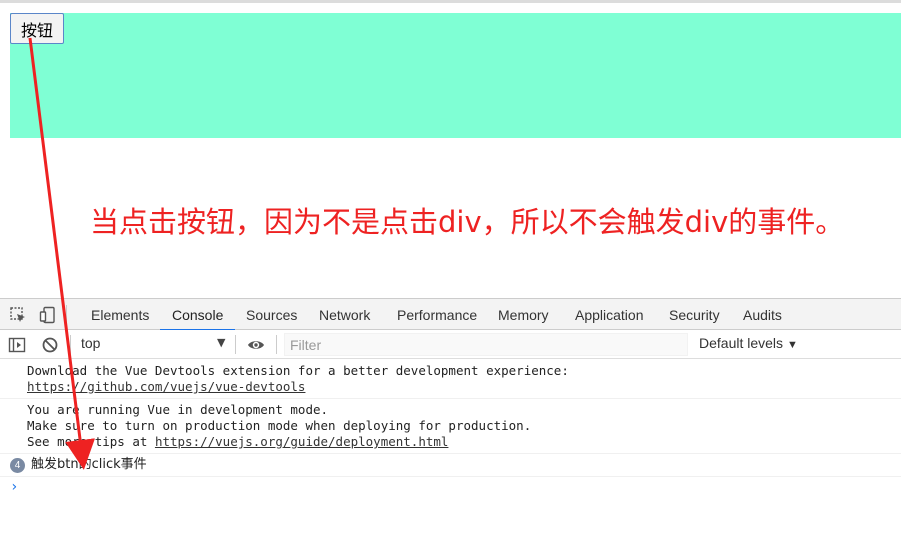 The height and width of the screenshot is (550, 901). I want to click on tab-network: Network, so click(344, 314).